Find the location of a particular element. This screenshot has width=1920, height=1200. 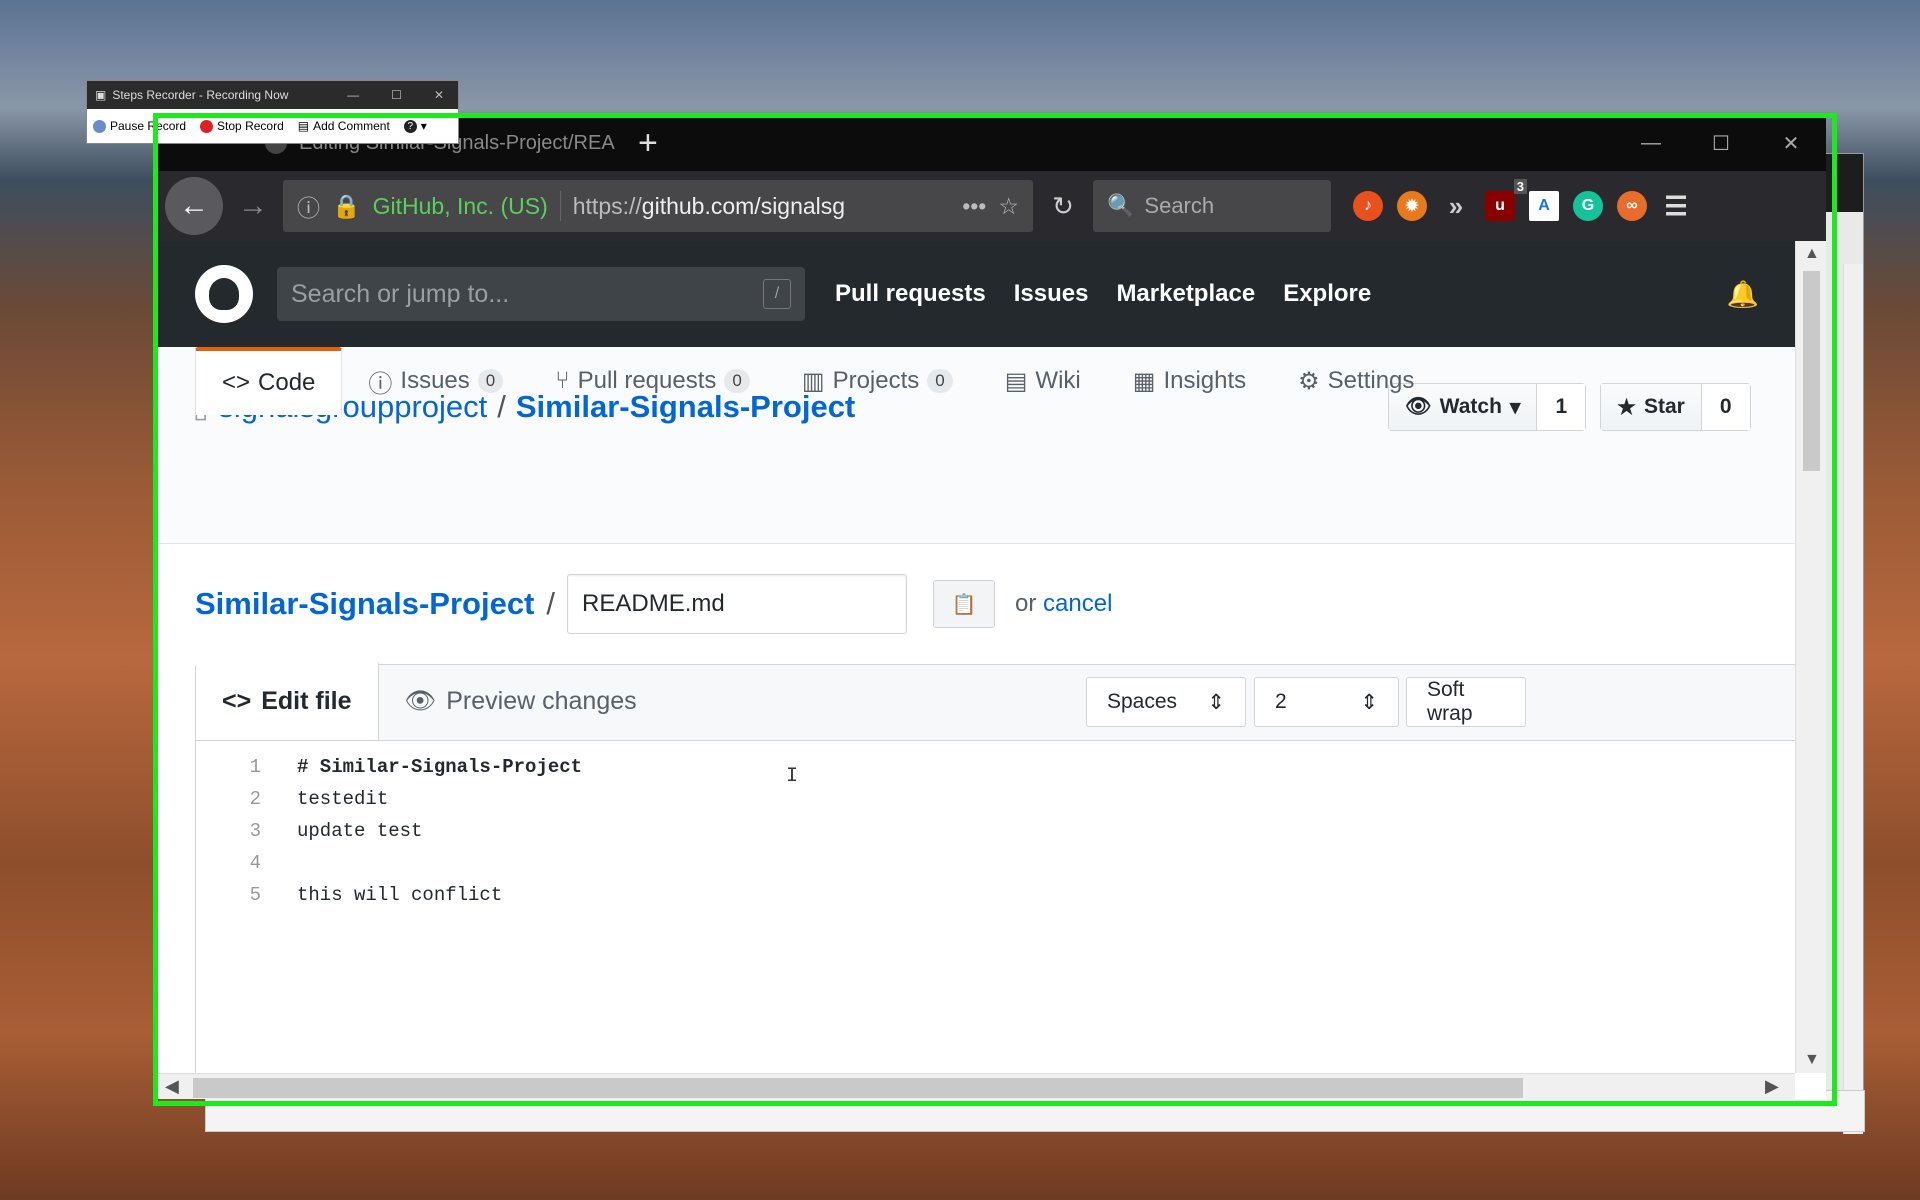

code-line: 5 this will conflict is located at coordinates (995, 895).